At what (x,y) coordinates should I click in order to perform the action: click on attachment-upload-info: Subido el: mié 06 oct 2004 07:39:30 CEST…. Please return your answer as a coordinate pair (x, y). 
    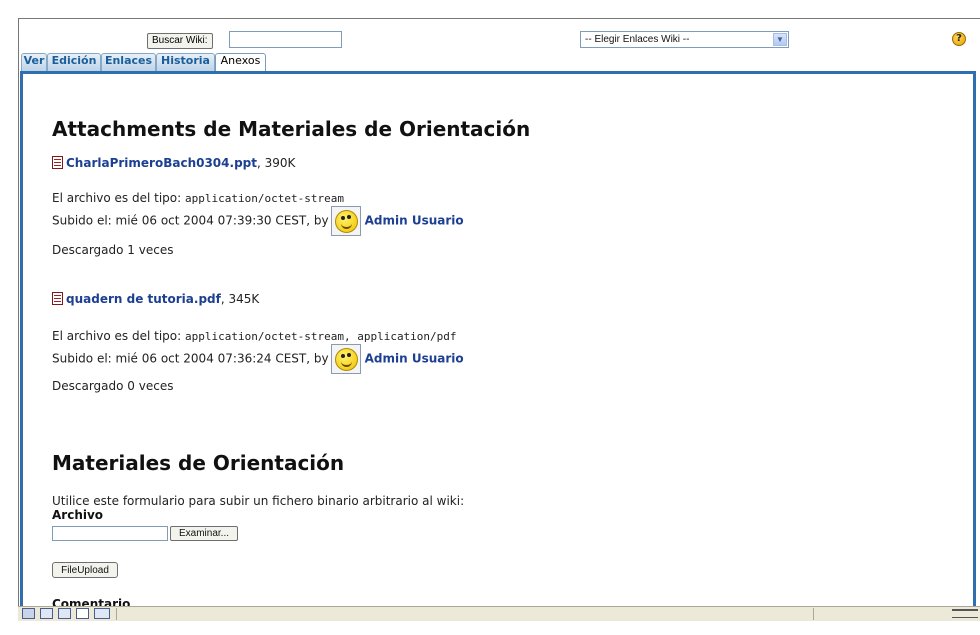
    Looking at the image, I should click on (258, 221).